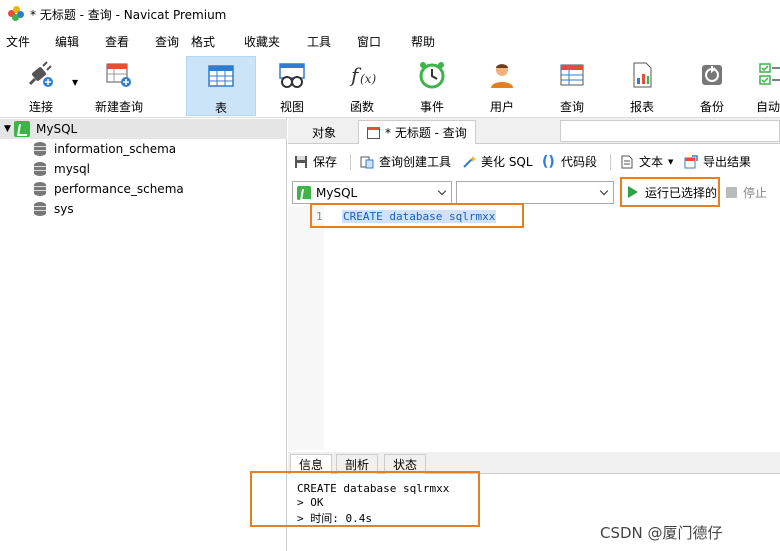 This screenshot has height=551, width=780. I want to click on tree-item-sys: sys, so click(143, 209).